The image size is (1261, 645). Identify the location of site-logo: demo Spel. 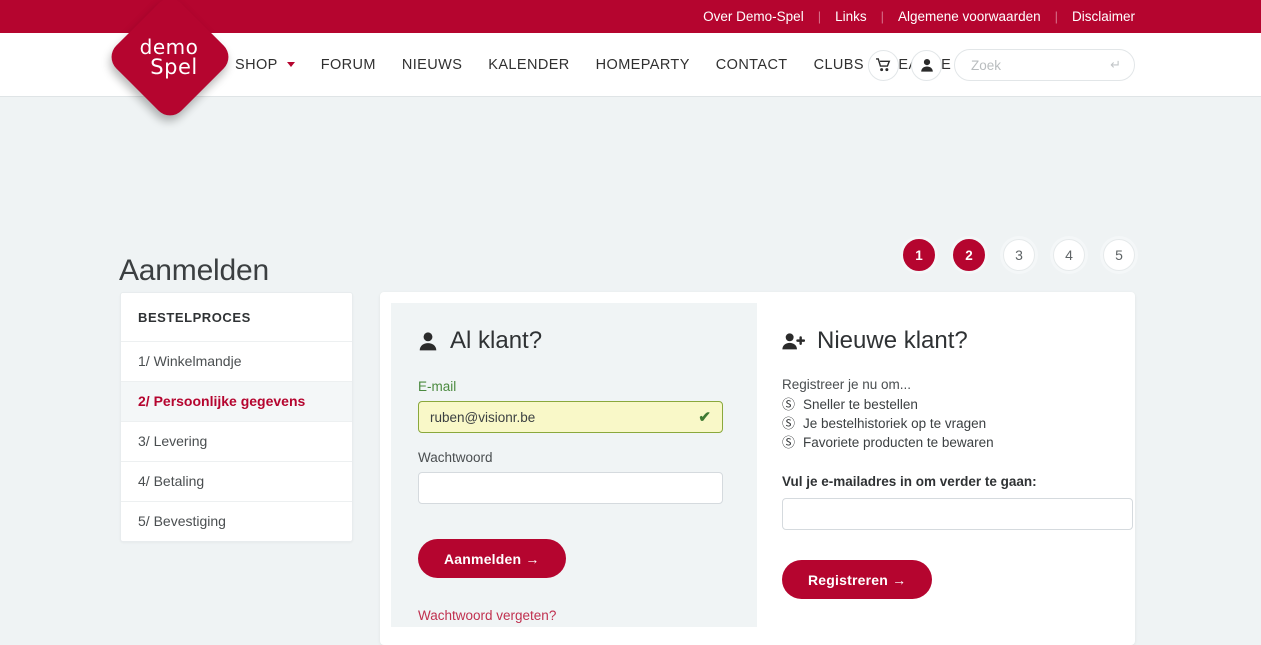
(170, 61).